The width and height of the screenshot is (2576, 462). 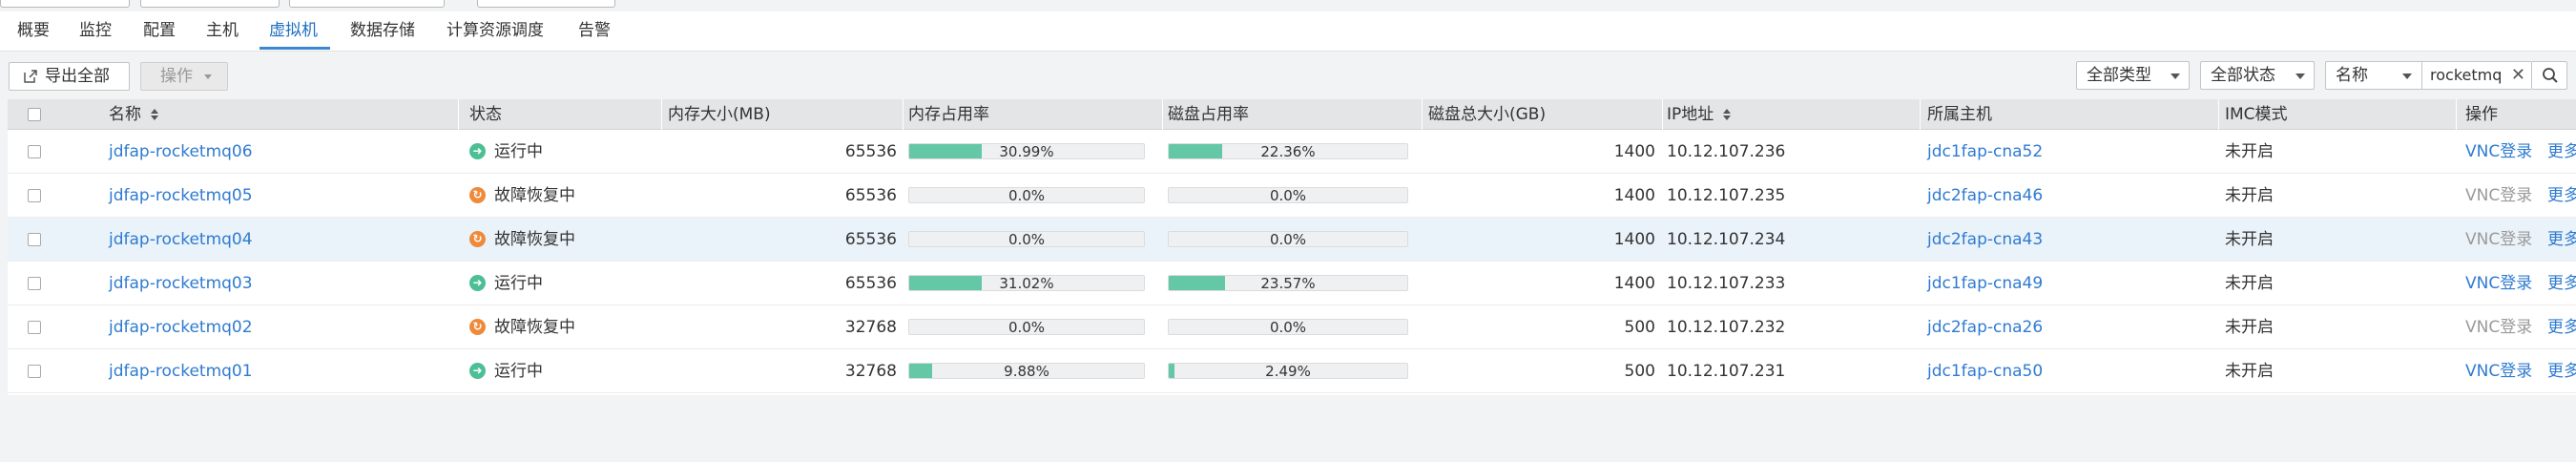 What do you see at coordinates (1726, 328) in the screenshot?
I see `vm-ip-address: 10.12.107.232` at bounding box center [1726, 328].